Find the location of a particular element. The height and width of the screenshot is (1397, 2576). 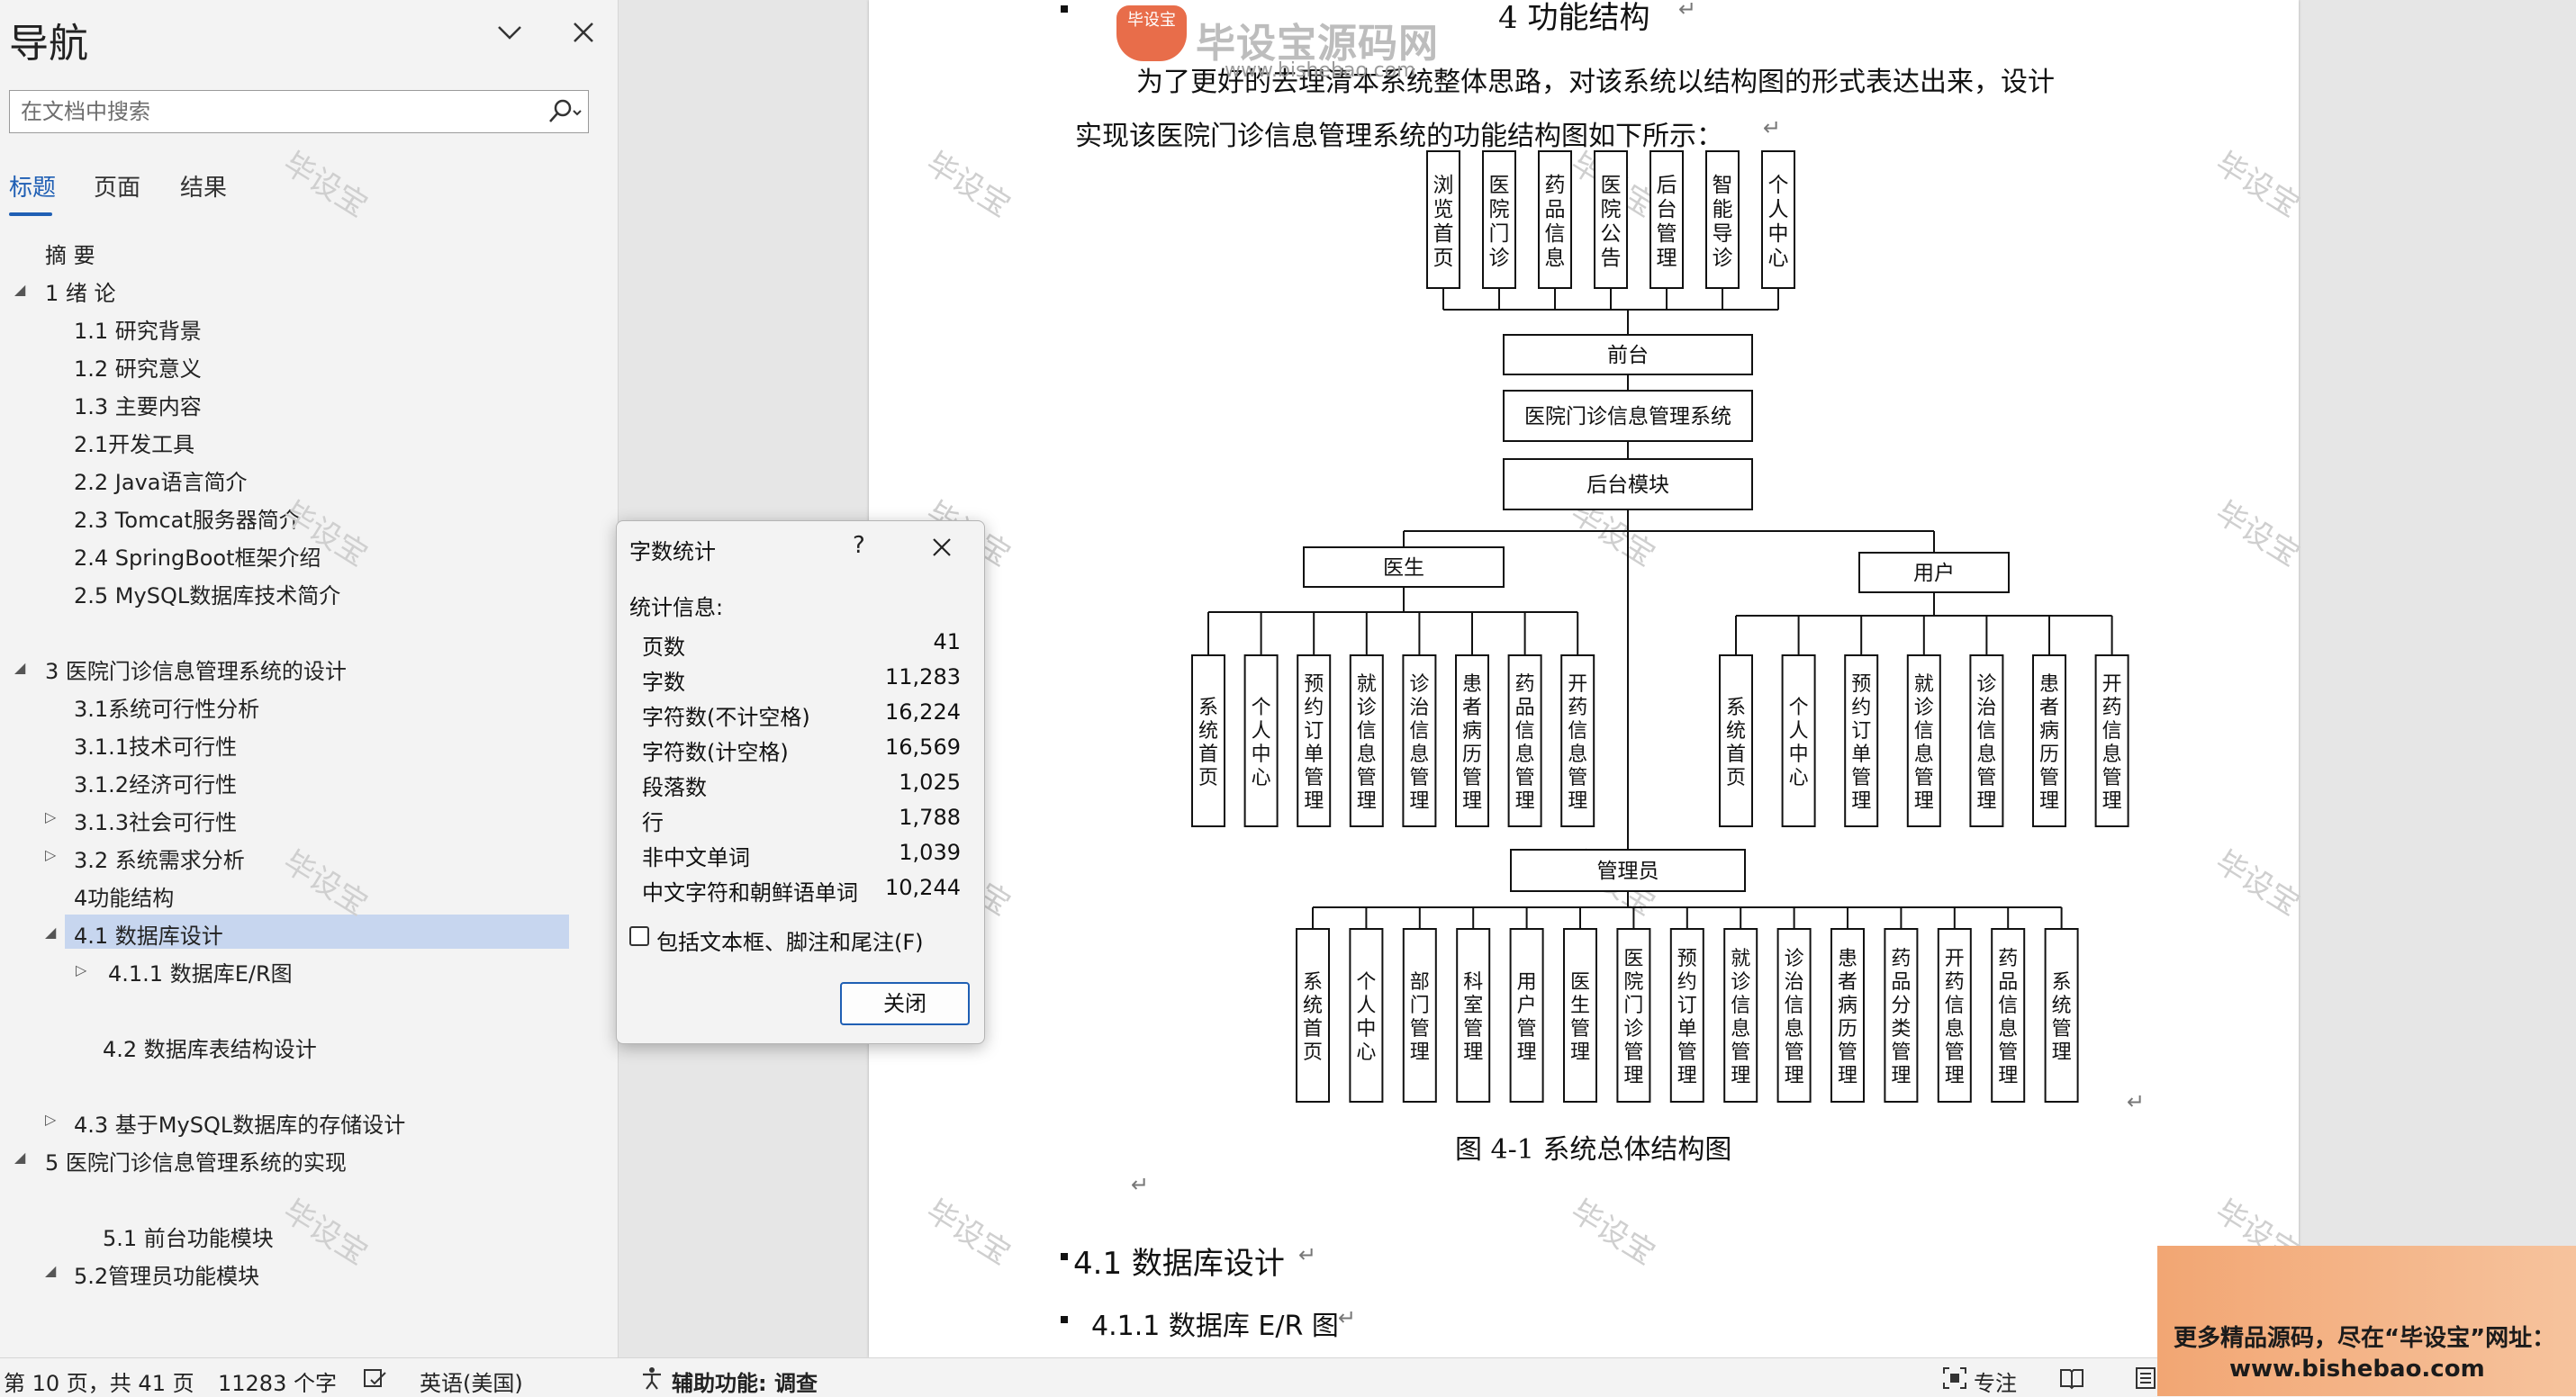

front-module-box-label: 个人中心 is located at coordinates (1778, 222).